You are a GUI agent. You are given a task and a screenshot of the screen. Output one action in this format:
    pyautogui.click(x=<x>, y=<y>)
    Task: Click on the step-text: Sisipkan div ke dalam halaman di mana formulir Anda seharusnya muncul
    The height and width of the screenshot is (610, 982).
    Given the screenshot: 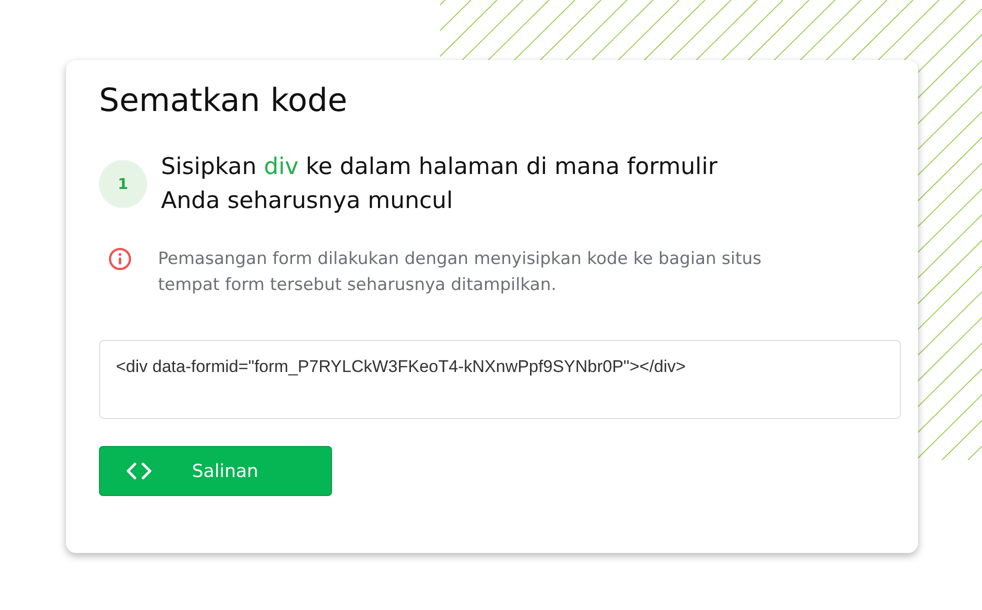 What is the action you would take?
    pyautogui.click(x=439, y=184)
    